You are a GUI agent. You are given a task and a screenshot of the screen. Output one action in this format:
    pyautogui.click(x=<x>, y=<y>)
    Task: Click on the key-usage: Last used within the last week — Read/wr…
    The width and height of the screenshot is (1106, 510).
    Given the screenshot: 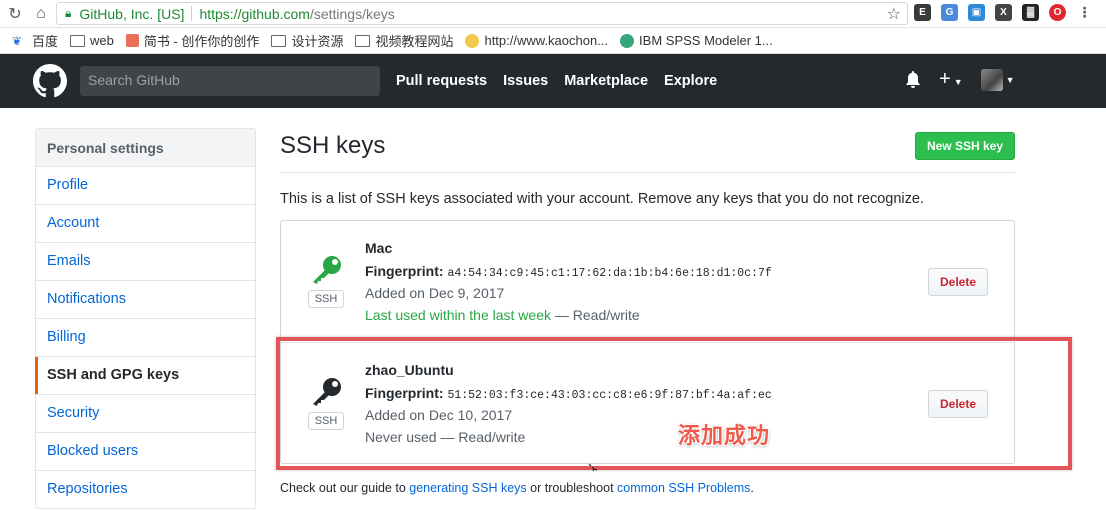 What is the action you would take?
    pyautogui.click(x=502, y=315)
    